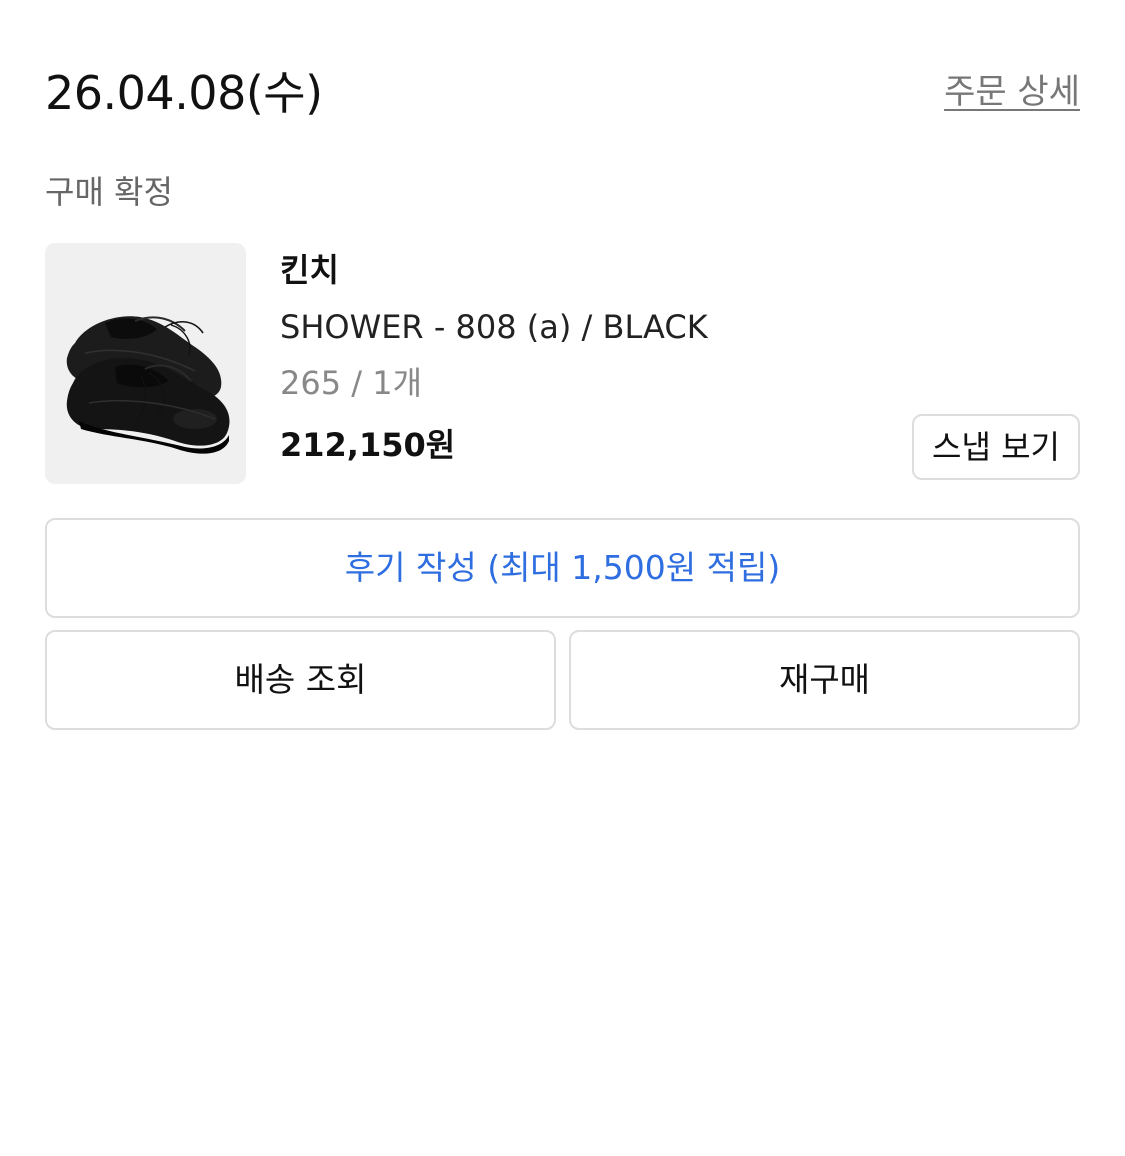  I want to click on delivery-tracking-button: 배송 조회, so click(300, 680).